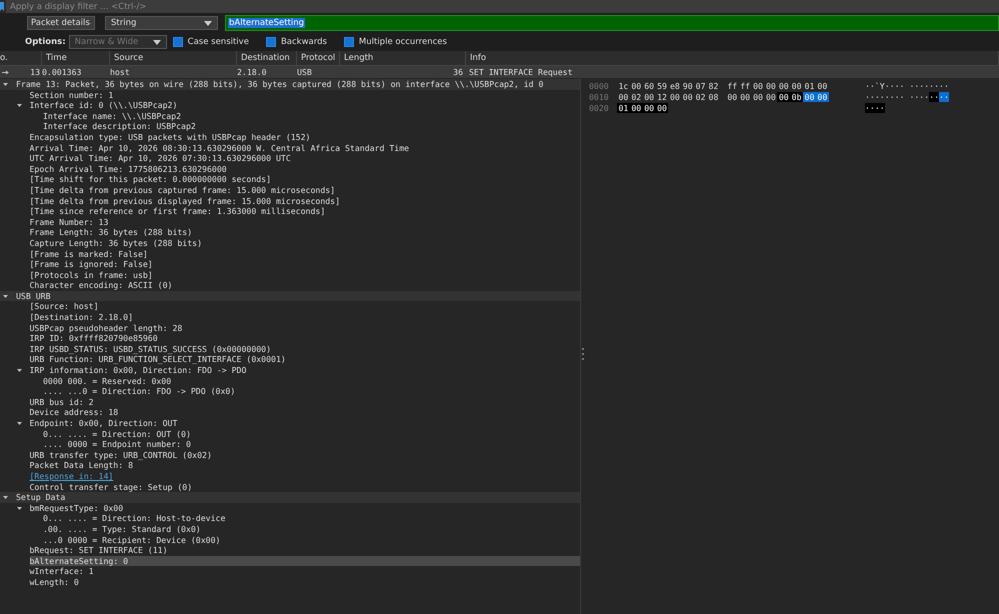 The image size is (999, 614). I want to click on hex-byte: 07, so click(701, 85).